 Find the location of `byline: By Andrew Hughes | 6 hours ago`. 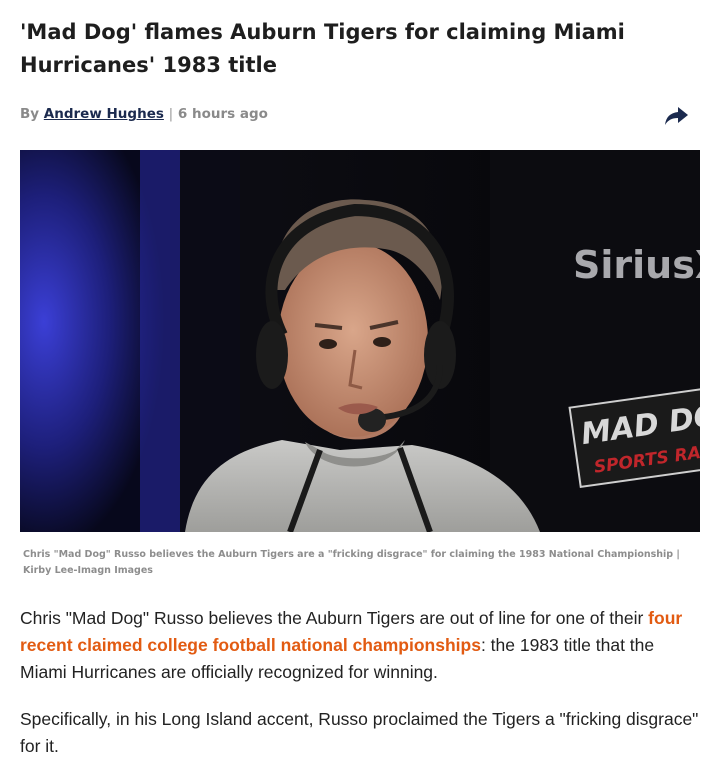

byline: By Andrew Hughes | 6 hours ago is located at coordinates (144, 114).